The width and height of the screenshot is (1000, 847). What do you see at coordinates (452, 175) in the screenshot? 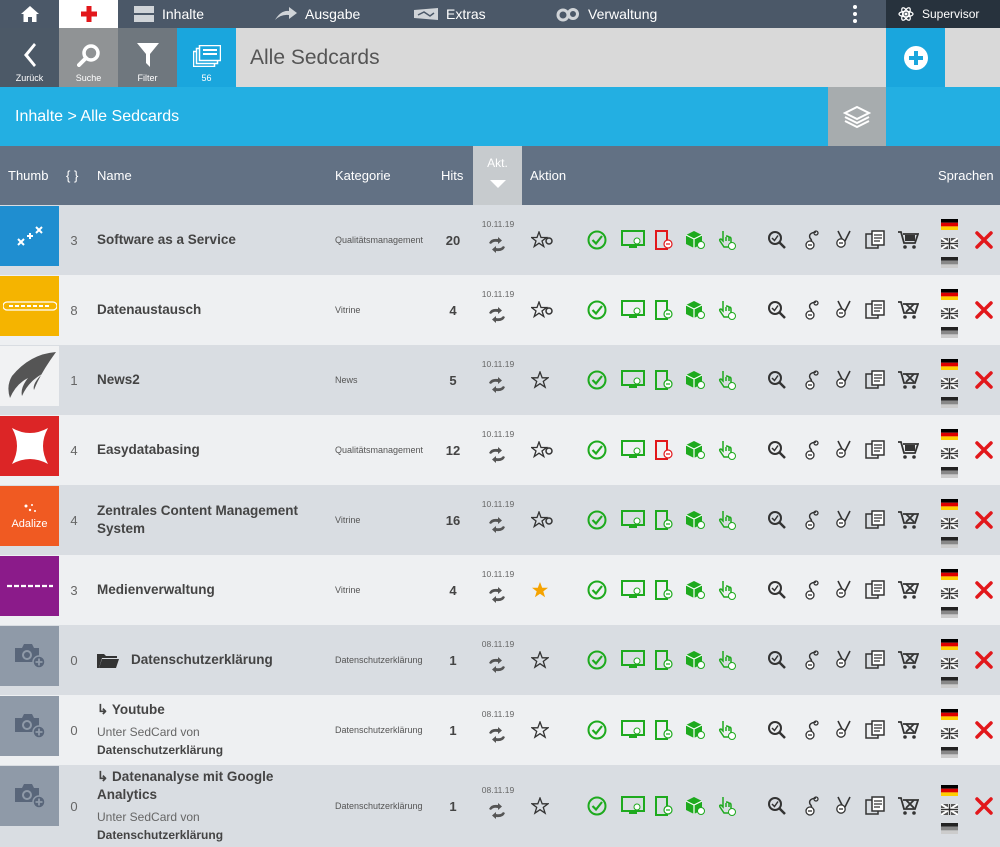
I see `column-hits: Hits` at bounding box center [452, 175].